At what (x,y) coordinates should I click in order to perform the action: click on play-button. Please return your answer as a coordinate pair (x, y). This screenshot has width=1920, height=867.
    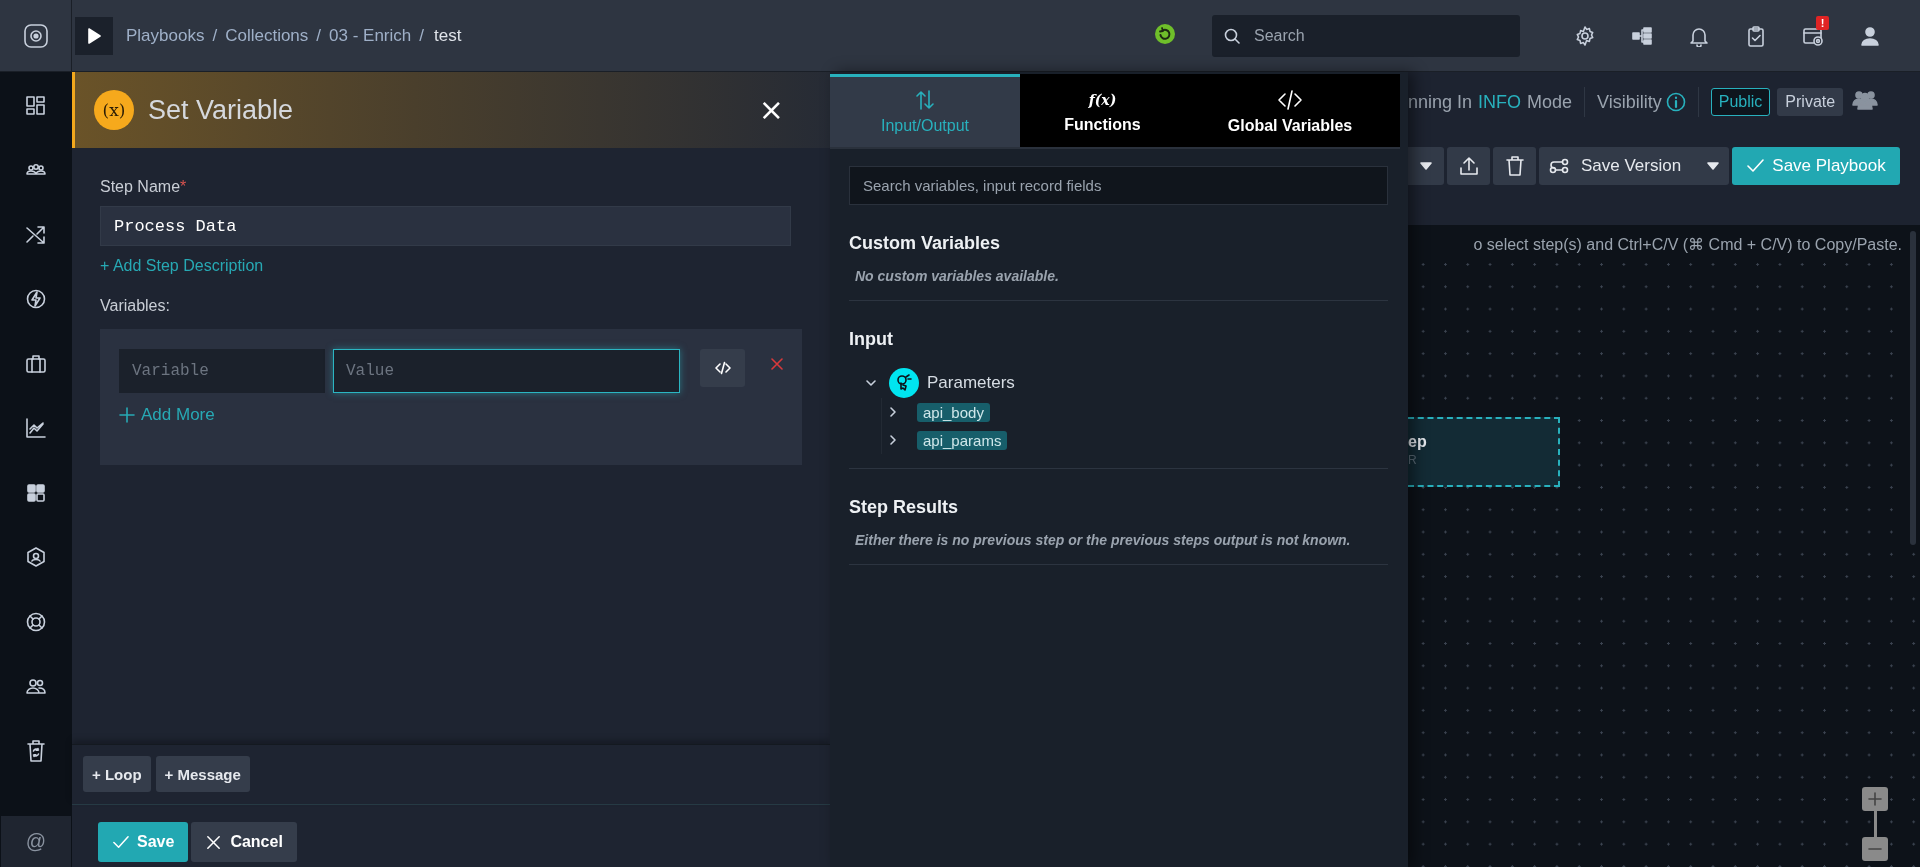
    Looking at the image, I should click on (94, 35).